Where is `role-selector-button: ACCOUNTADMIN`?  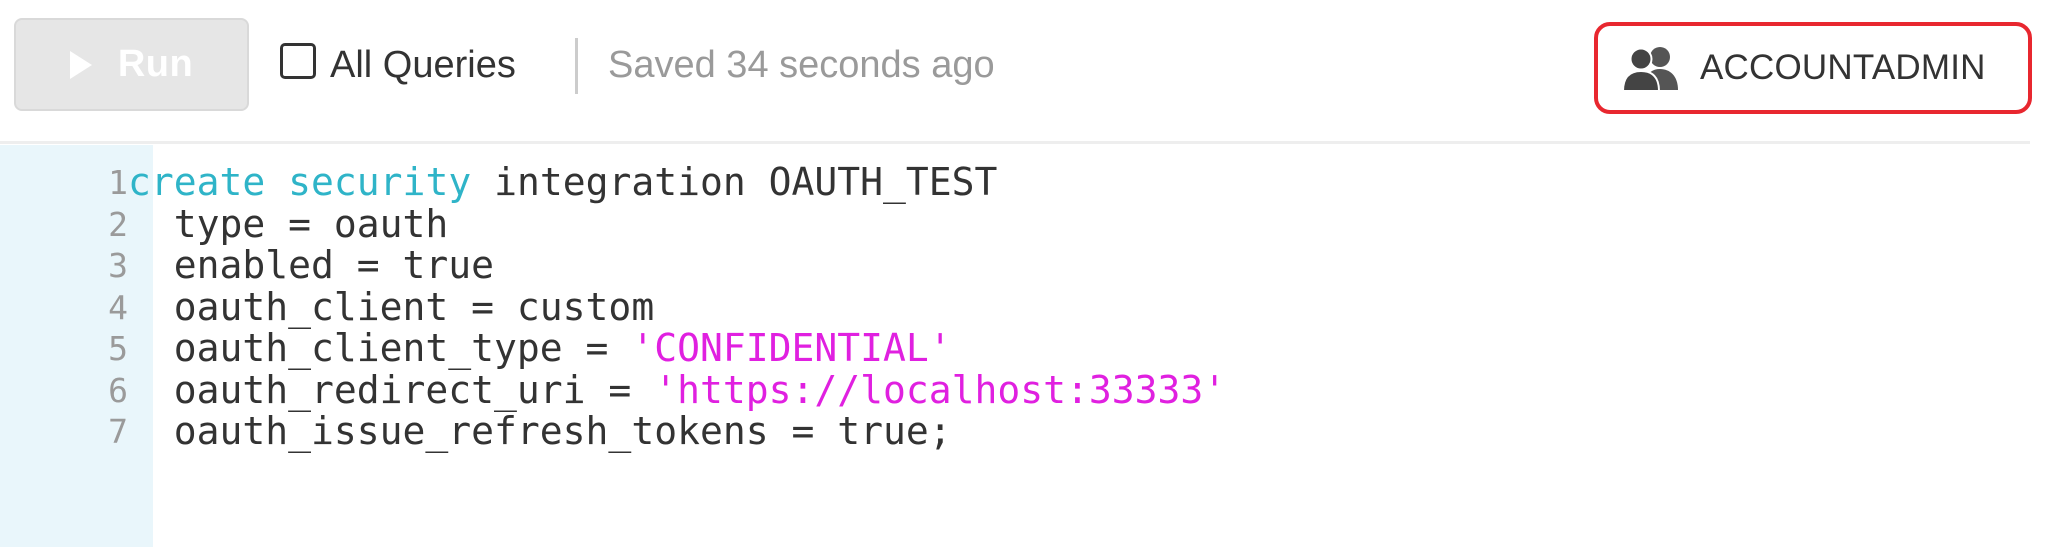 role-selector-button: ACCOUNTADMIN is located at coordinates (1813, 68).